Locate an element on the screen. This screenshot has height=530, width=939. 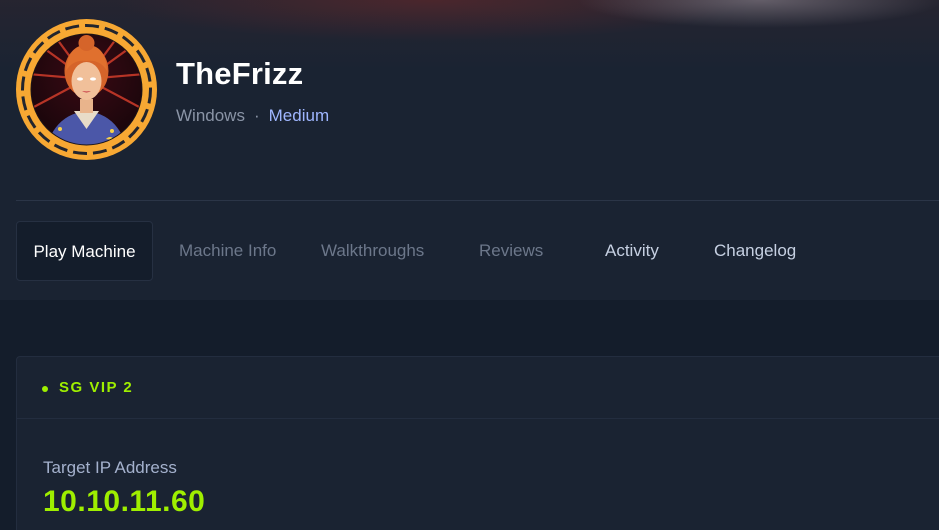
tab-play-machine: Play Machine is located at coordinates (84, 251).